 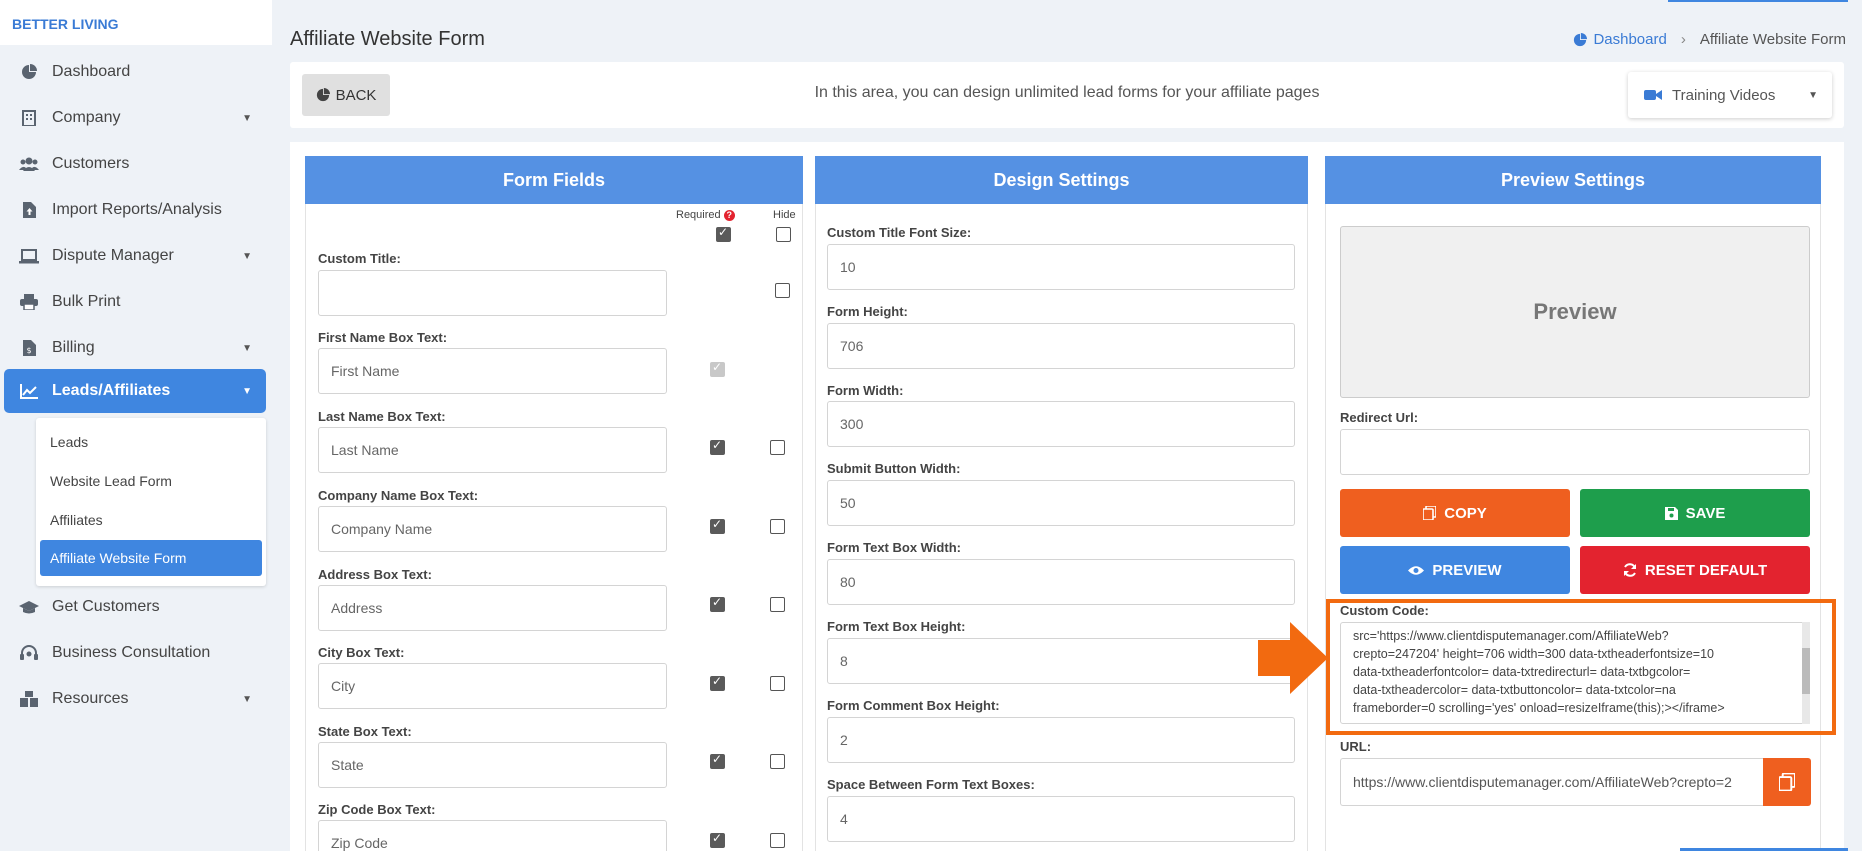 I want to click on last-name-input: Last Name, so click(x=492, y=450).